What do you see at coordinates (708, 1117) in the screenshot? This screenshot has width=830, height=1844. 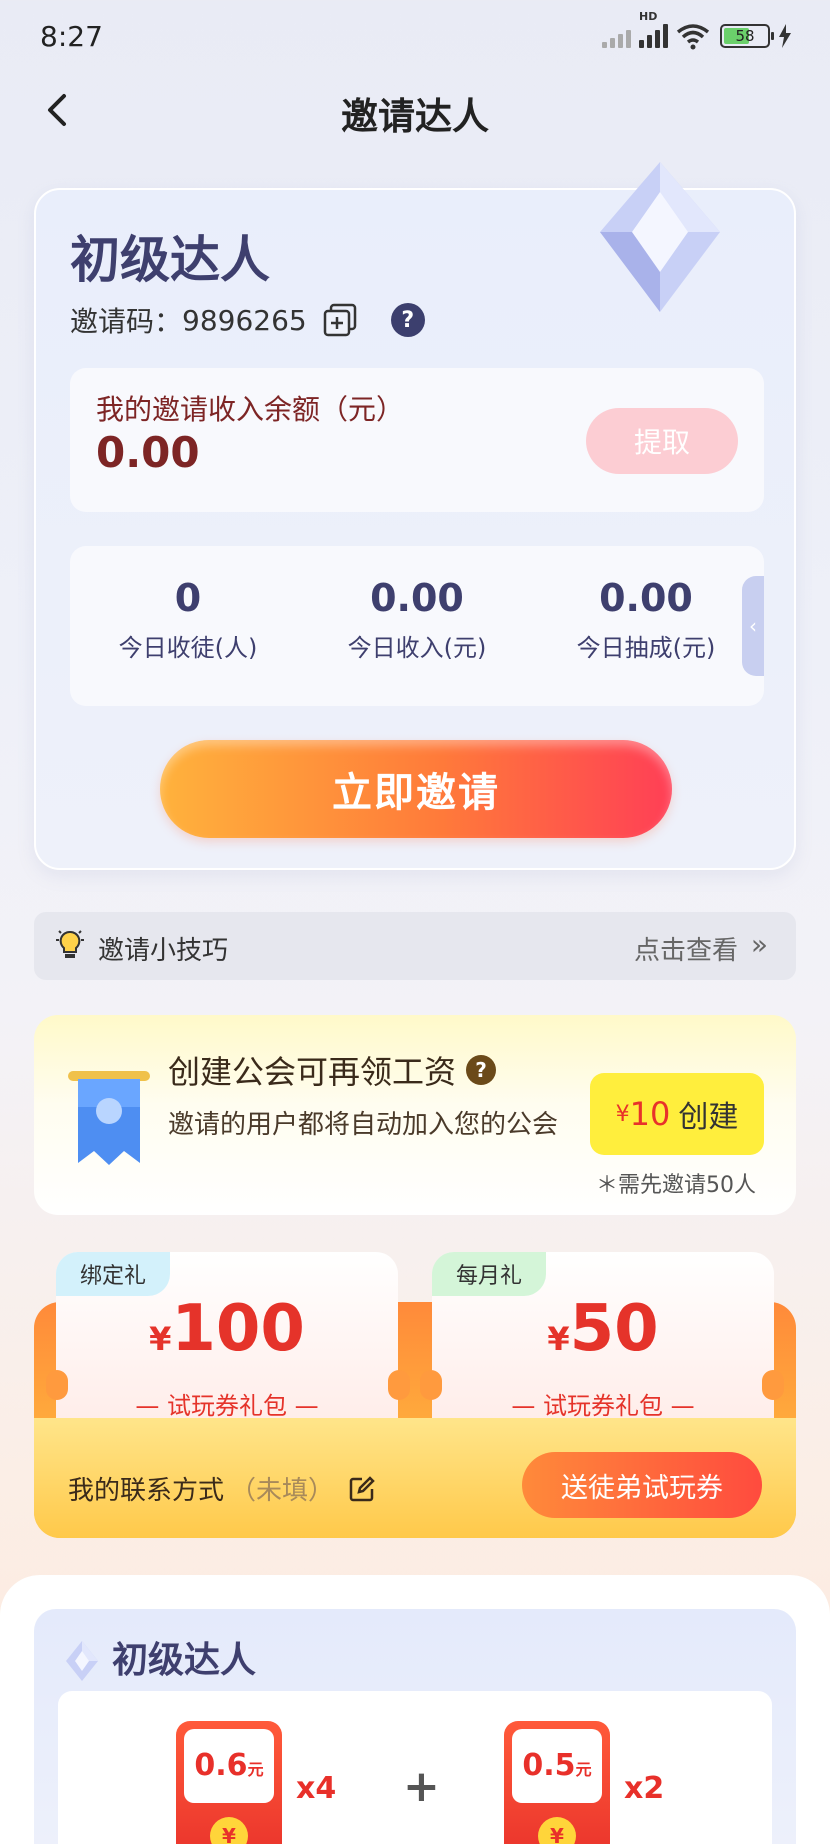 I see `create-label: 创建` at bounding box center [708, 1117].